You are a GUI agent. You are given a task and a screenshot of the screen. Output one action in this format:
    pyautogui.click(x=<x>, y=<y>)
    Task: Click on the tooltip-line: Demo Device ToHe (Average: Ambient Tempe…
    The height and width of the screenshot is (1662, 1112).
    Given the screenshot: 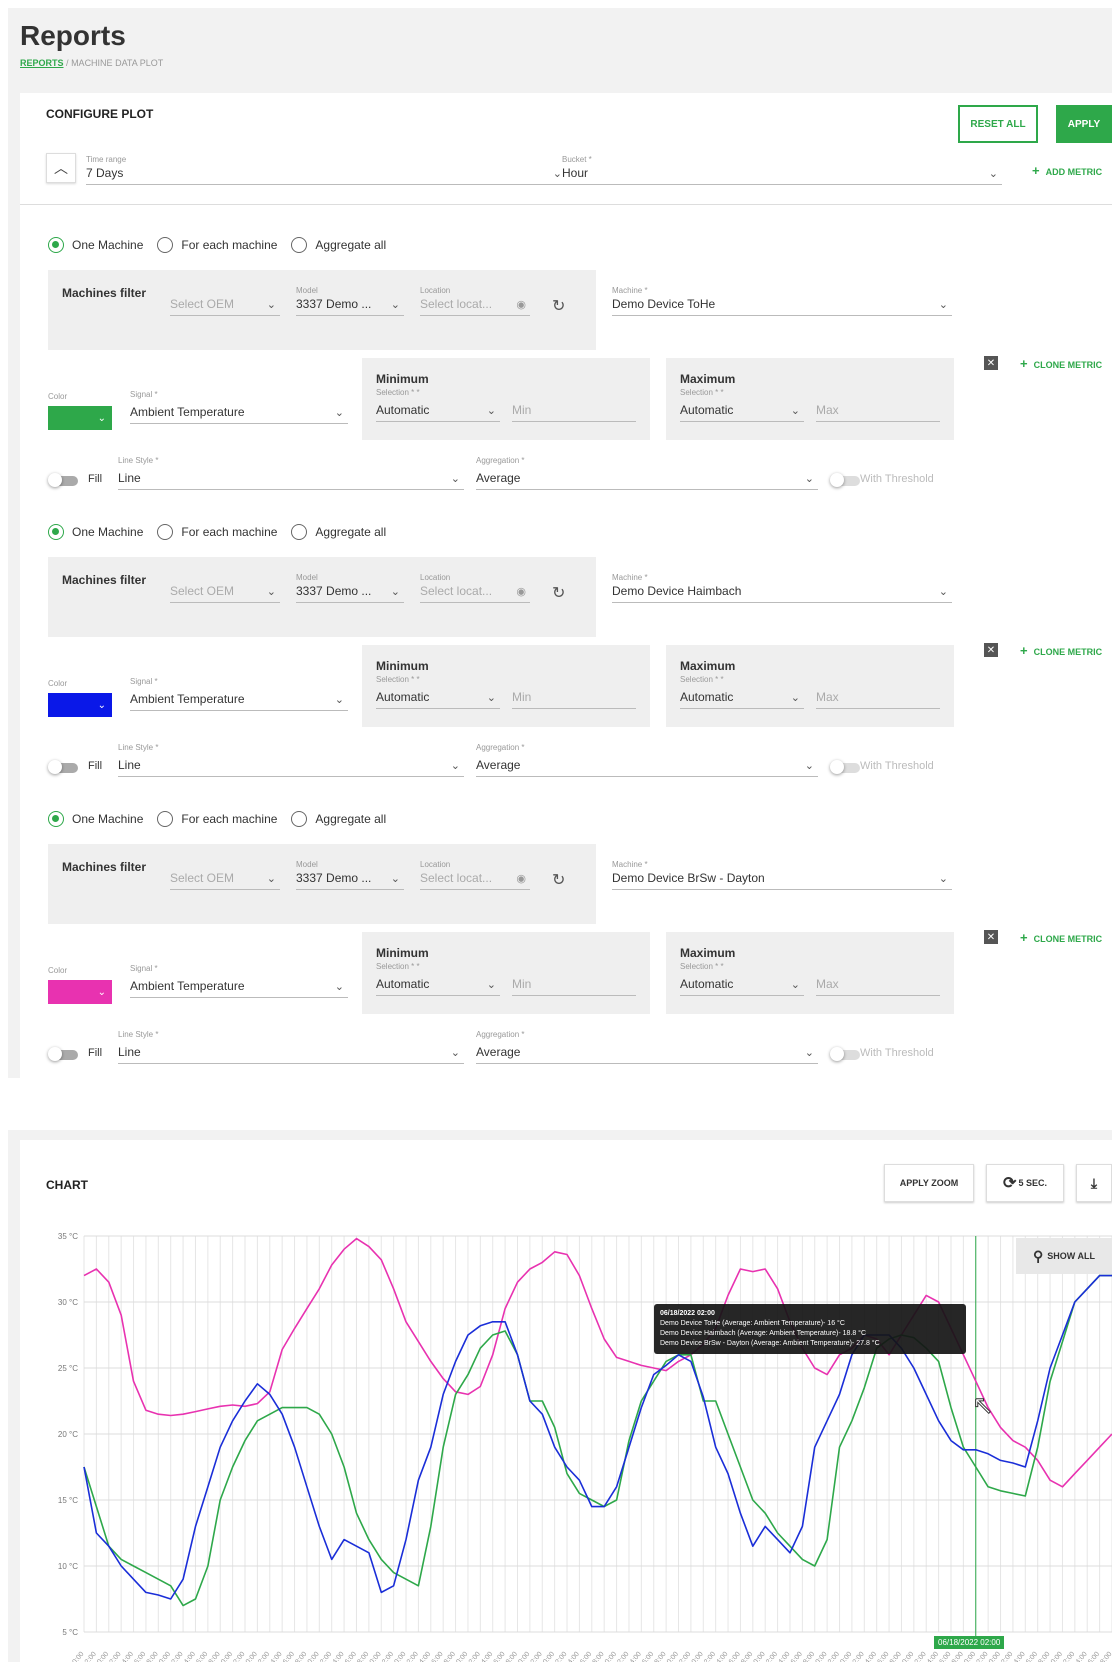 What is the action you would take?
    pyautogui.click(x=752, y=1323)
    